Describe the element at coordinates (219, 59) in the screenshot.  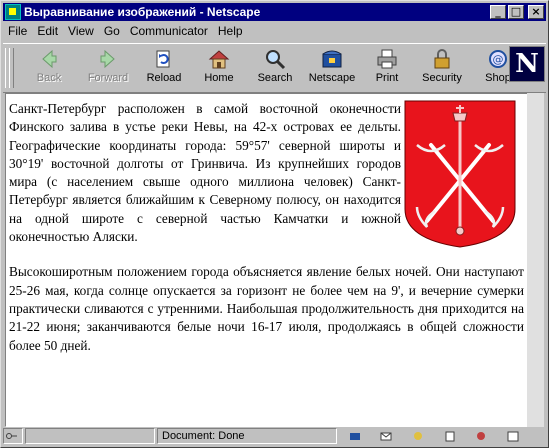
I see `home-icon` at that location.